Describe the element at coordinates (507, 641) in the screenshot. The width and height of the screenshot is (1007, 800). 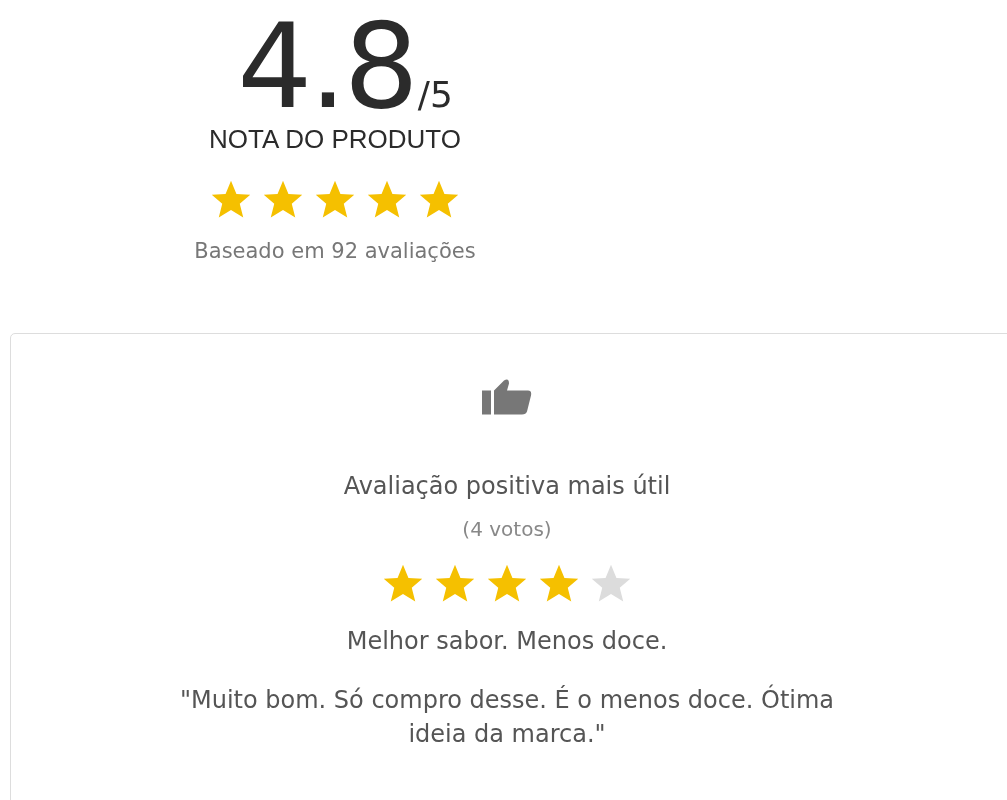
I see `review-title: Melhor sabor. Menos doce.` at that location.